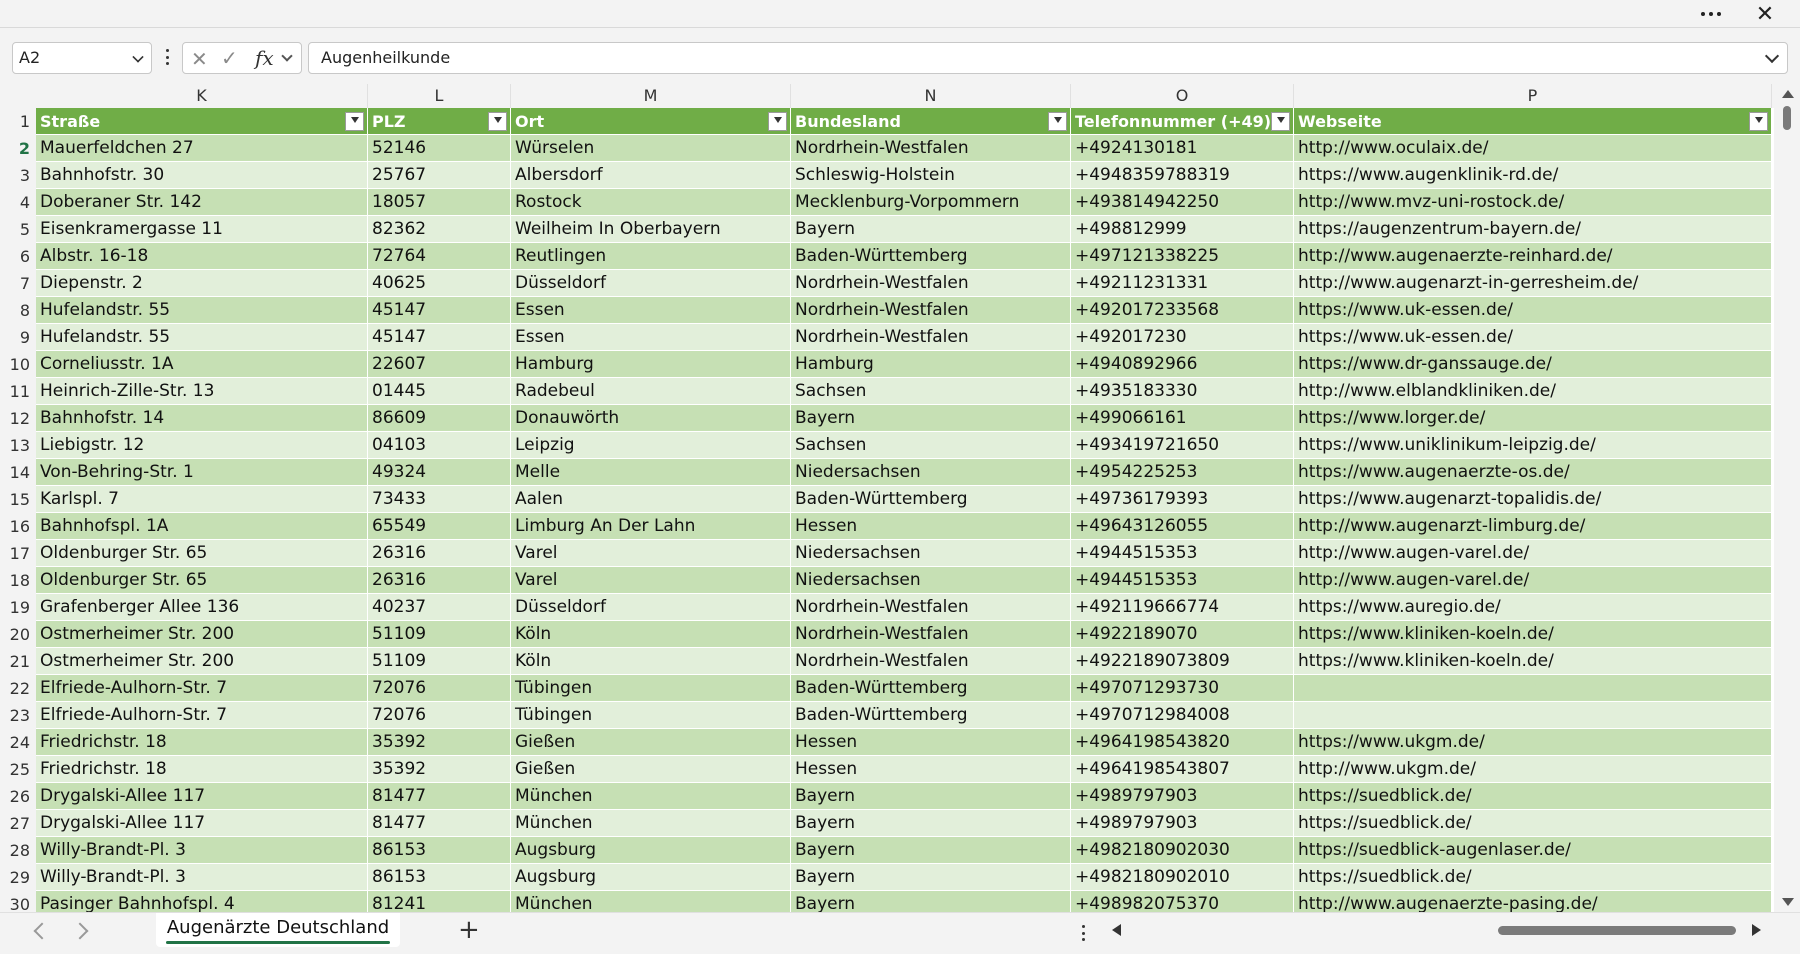 The image size is (1800, 954). Describe the element at coordinates (1533, 742) in the screenshot. I see `cell: https://www.ukgm.de/` at that location.